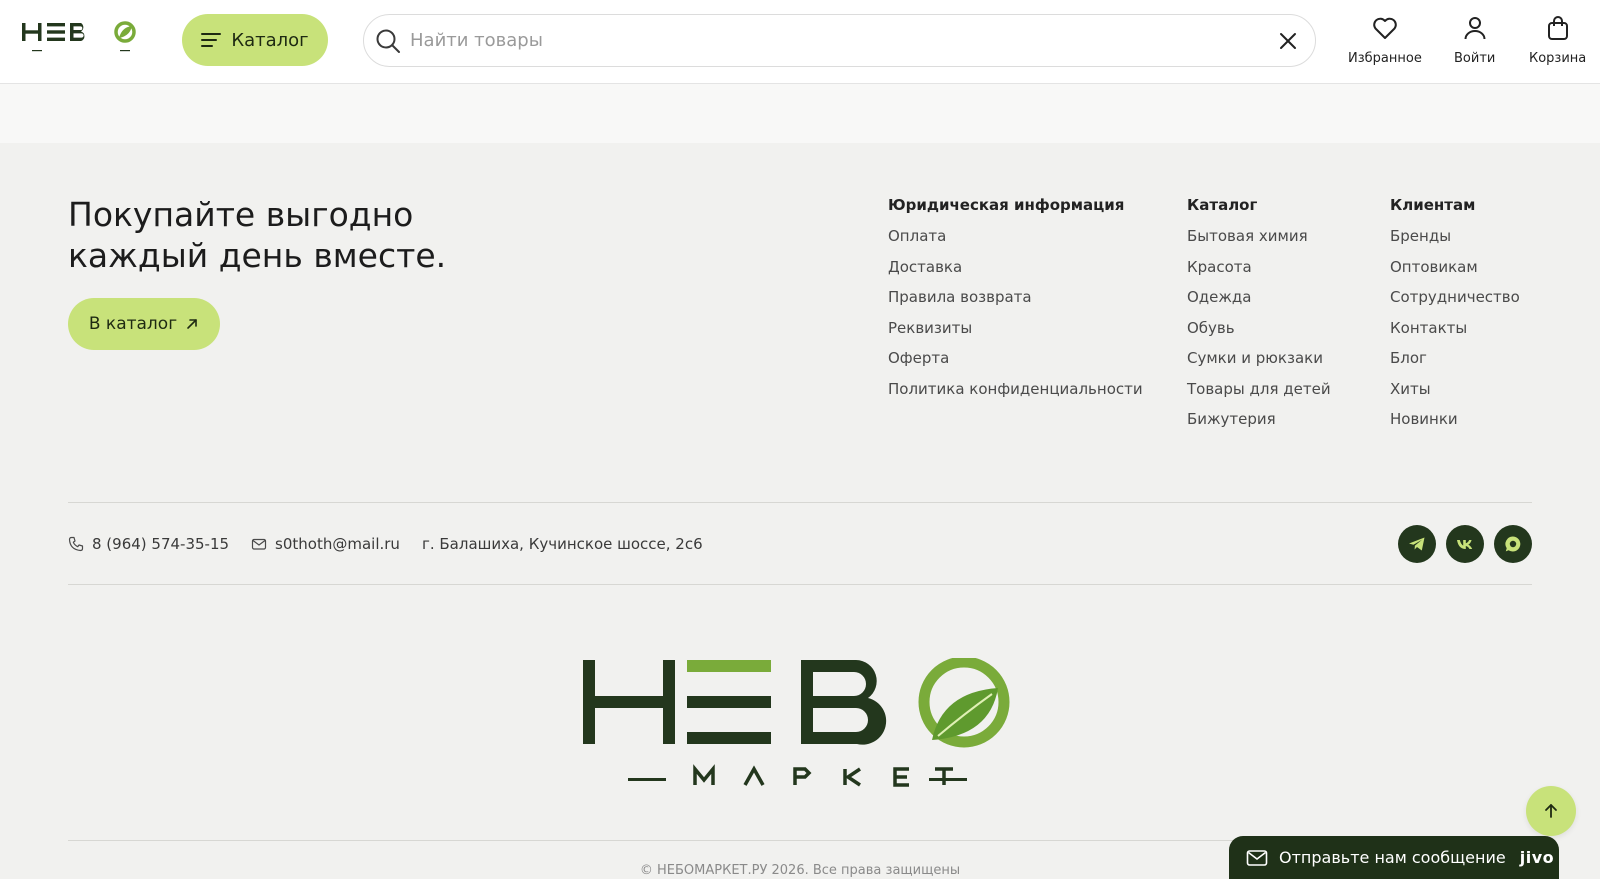 This screenshot has height=879, width=1600. I want to click on user-icon, so click(1475, 28).